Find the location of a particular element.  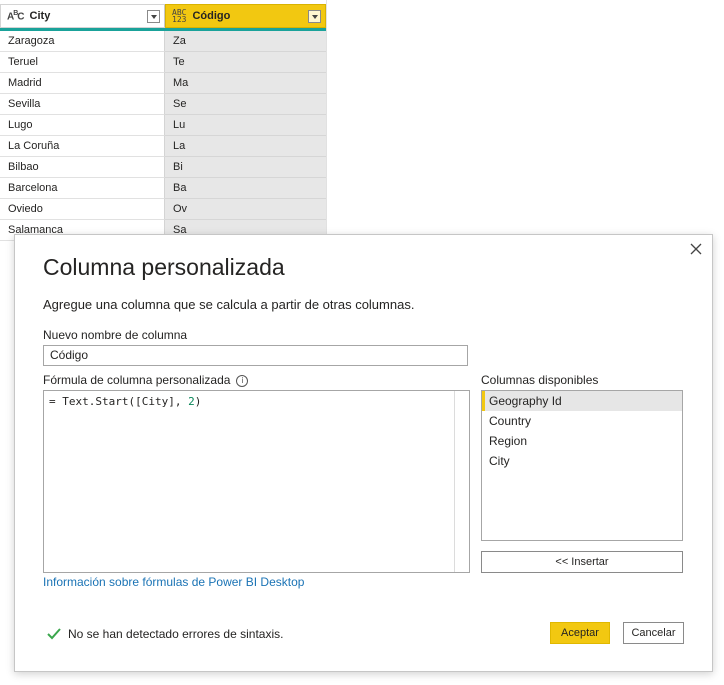

column-list-item: City is located at coordinates (582, 461).